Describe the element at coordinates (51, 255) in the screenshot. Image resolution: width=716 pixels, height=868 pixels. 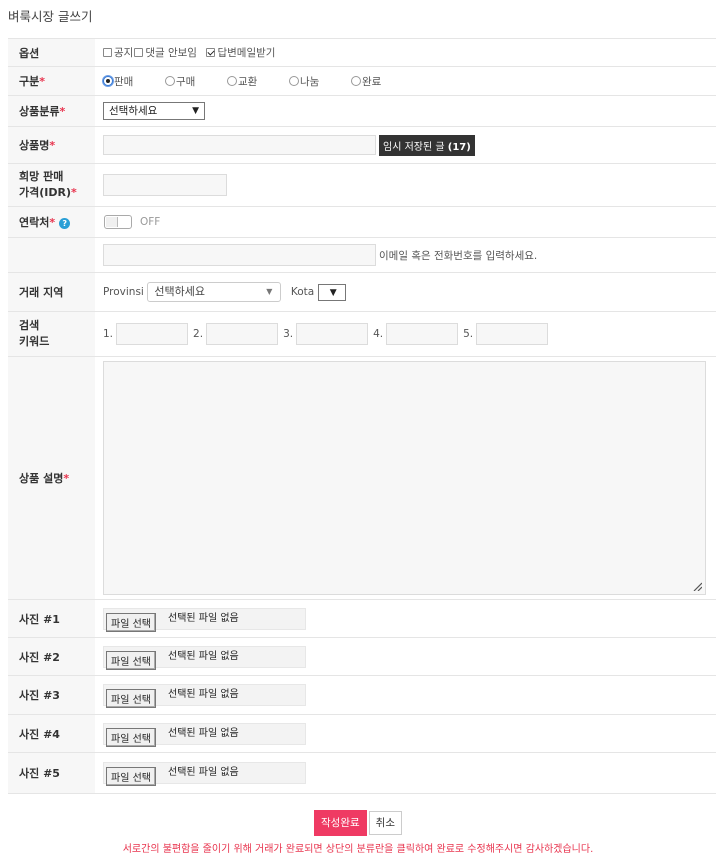
I see `empty-label` at that location.